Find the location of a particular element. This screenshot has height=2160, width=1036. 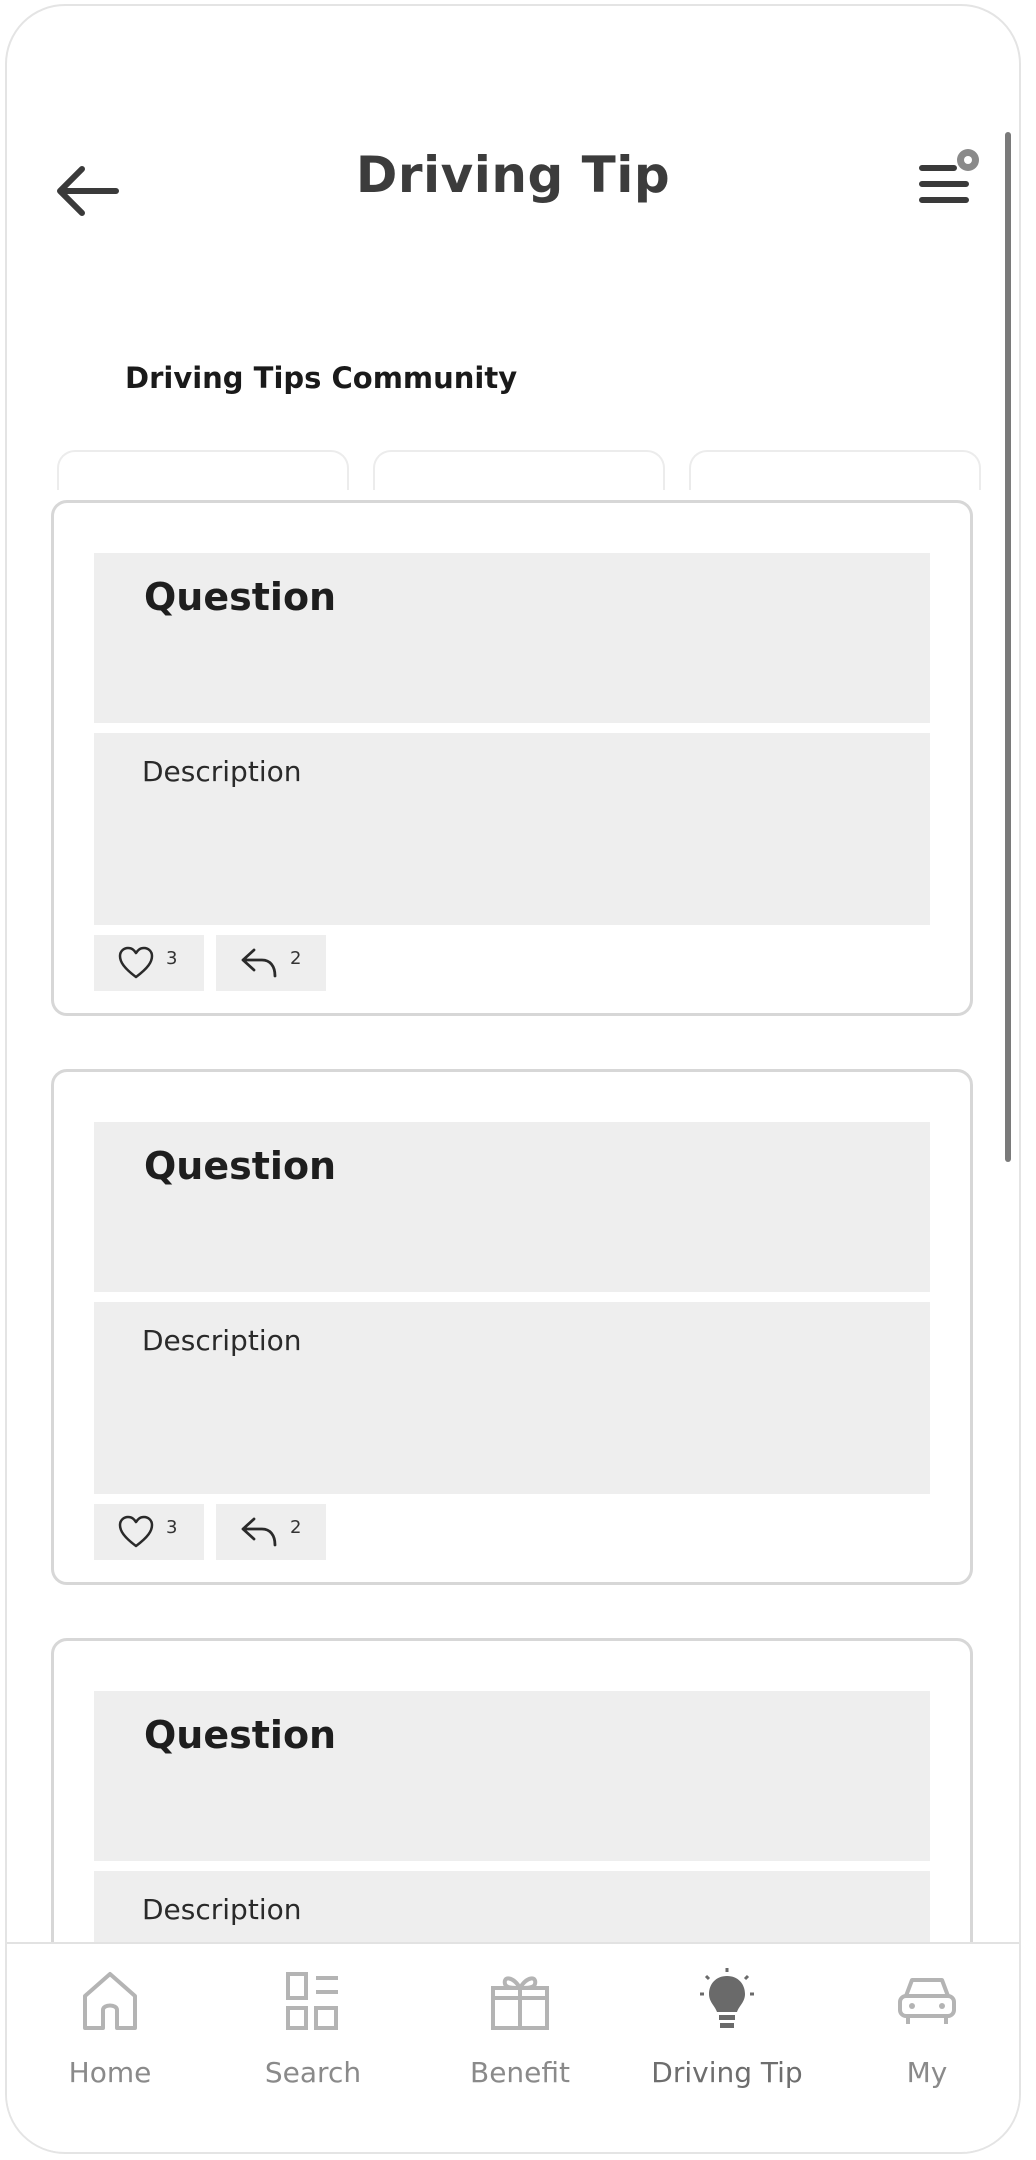

gift-icon is located at coordinates (520, 2003).